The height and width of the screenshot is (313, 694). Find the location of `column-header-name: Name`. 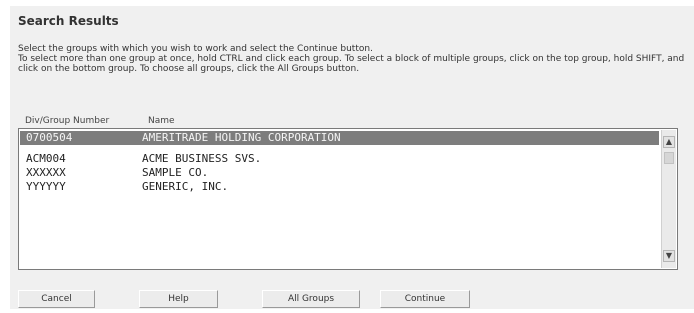

column-header-name: Name is located at coordinates (161, 121).